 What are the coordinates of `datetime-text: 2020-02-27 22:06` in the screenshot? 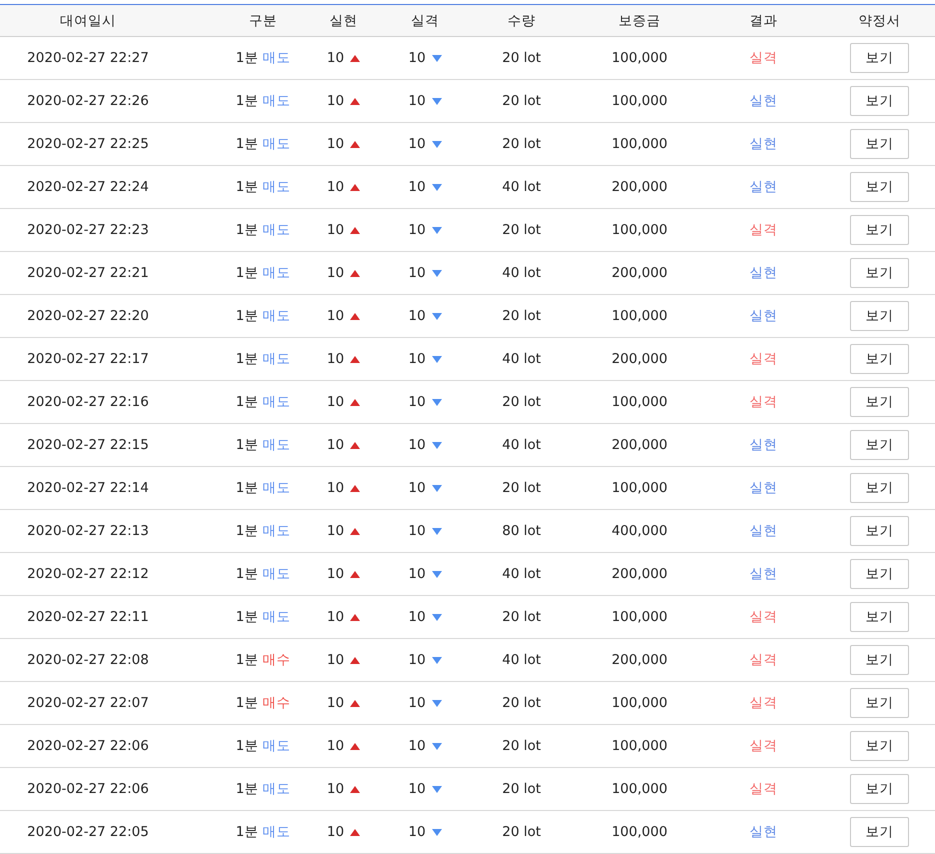 It's located at (88, 746).